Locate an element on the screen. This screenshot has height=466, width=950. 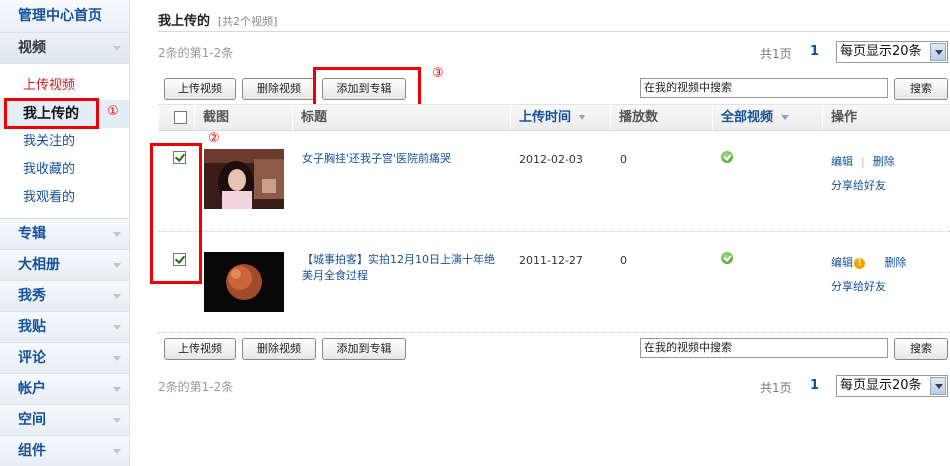
column-header-label: 上传时间 is located at coordinates (545, 117).